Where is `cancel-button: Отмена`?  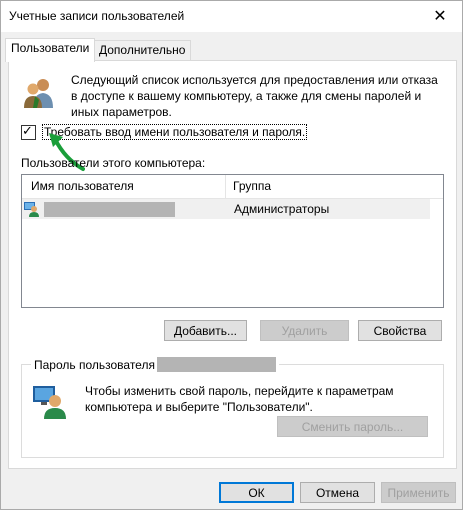 cancel-button: Отмена is located at coordinates (337, 492).